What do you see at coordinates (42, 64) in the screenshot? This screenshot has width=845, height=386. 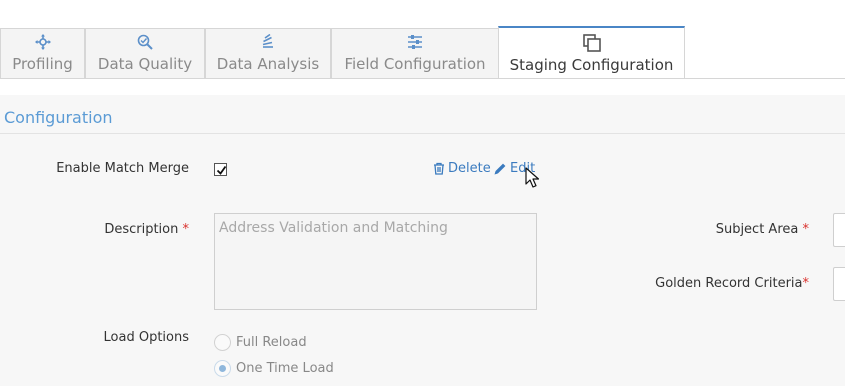 I see `tab-label: Profiling` at bounding box center [42, 64].